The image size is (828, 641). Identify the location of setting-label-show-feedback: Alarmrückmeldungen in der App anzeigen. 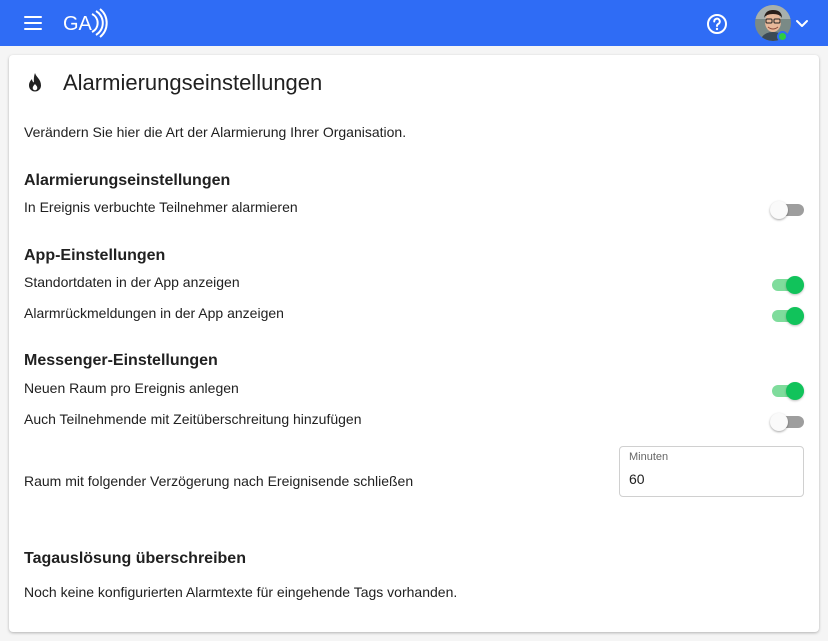
(154, 313).